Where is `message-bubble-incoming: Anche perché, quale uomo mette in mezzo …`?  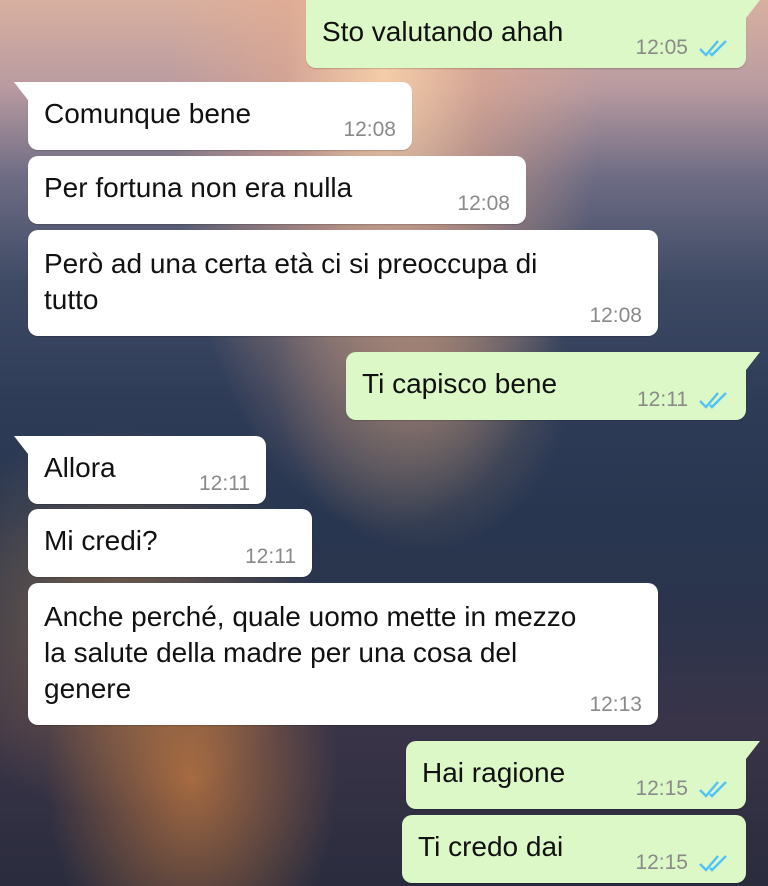
message-bubble-incoming: Anche perché, quale uomo mette in mezzo … is located at coordinates (343, 654).